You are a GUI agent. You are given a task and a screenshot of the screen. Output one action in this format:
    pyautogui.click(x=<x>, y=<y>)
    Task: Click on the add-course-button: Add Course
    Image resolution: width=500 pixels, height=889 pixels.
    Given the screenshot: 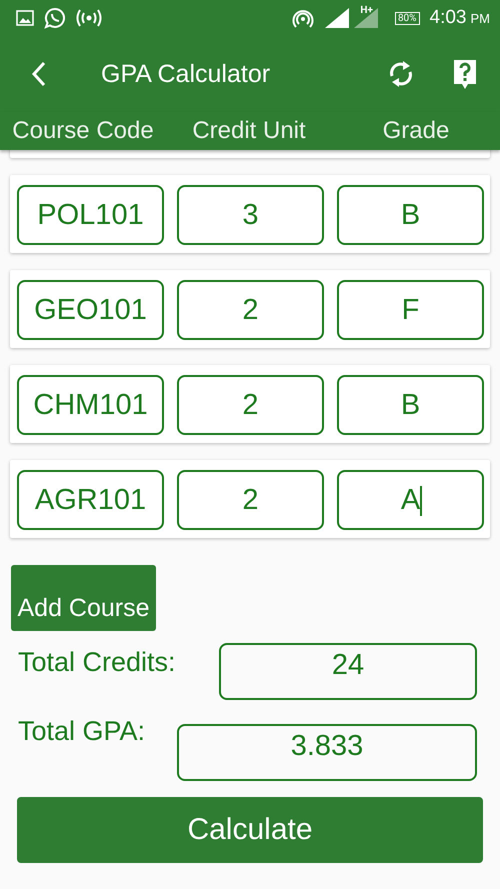 What is the action you would take?
    pyautogui.click(x=83, y=598)
    